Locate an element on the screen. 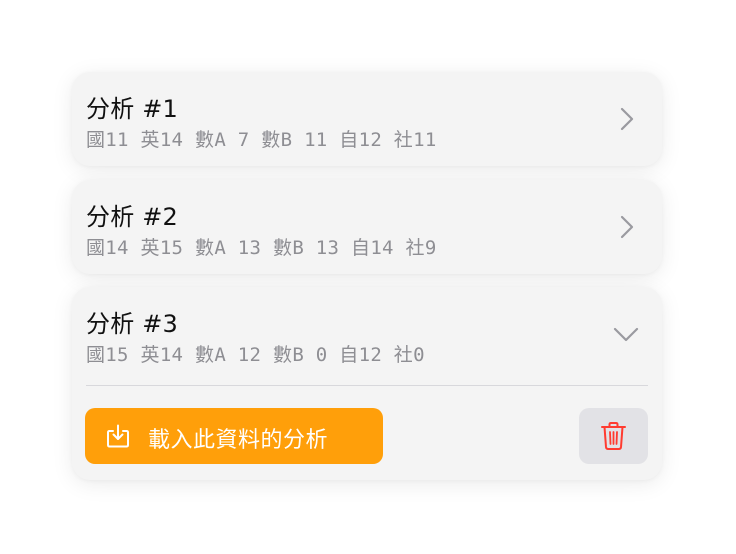  analysis-card: 分析 #2 國14 英15 數A 13 數B 13 自14 社9 is located at coordinates (367, 227).